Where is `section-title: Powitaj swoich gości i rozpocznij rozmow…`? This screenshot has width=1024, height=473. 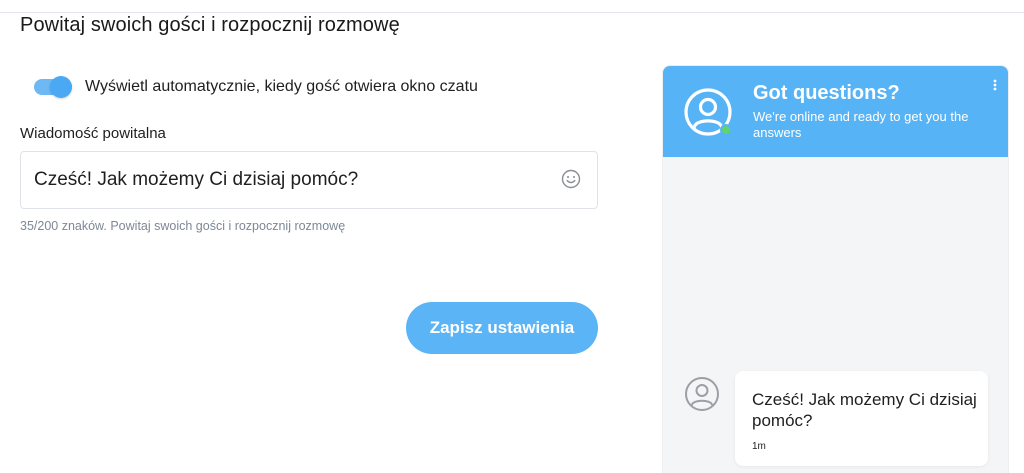 section-title: Powitaj swoich gości i rozpocznij rozmow… is located at coordinates (210, 25).